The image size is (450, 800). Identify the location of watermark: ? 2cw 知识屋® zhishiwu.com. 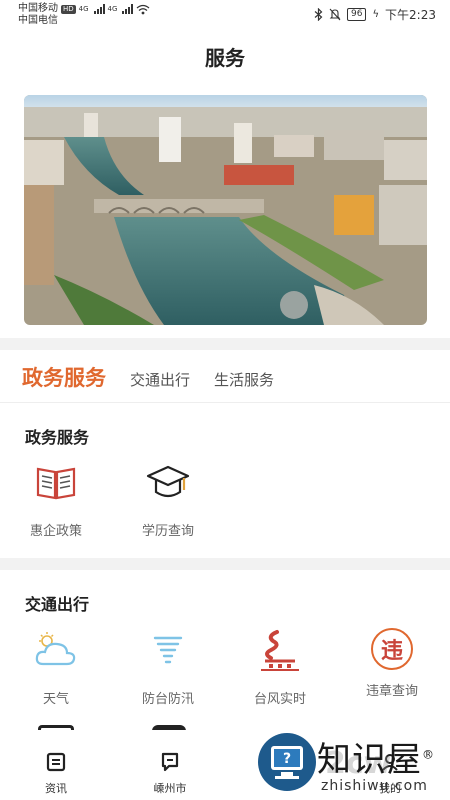
(352, 764).